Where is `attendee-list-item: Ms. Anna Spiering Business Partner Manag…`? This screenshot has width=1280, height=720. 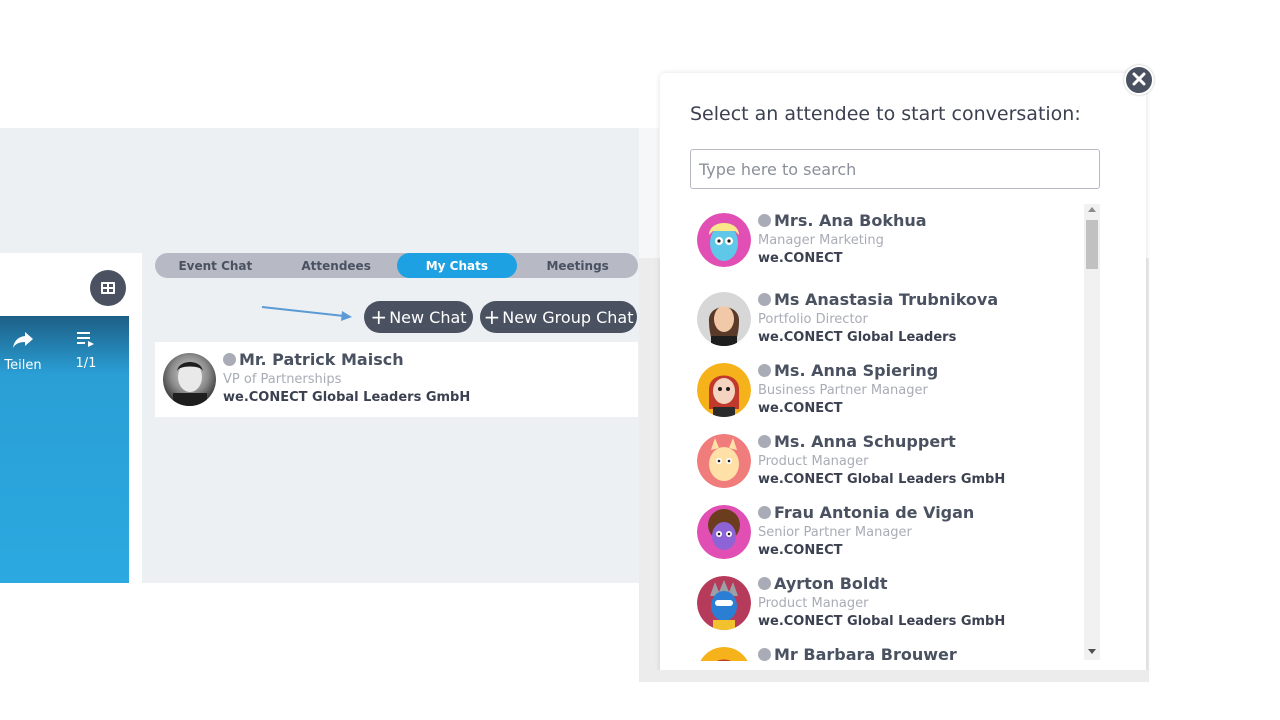 attendee-list-item: Ms. Anna Spiering Business Partner Manag… is located at coordinates (887, 397).